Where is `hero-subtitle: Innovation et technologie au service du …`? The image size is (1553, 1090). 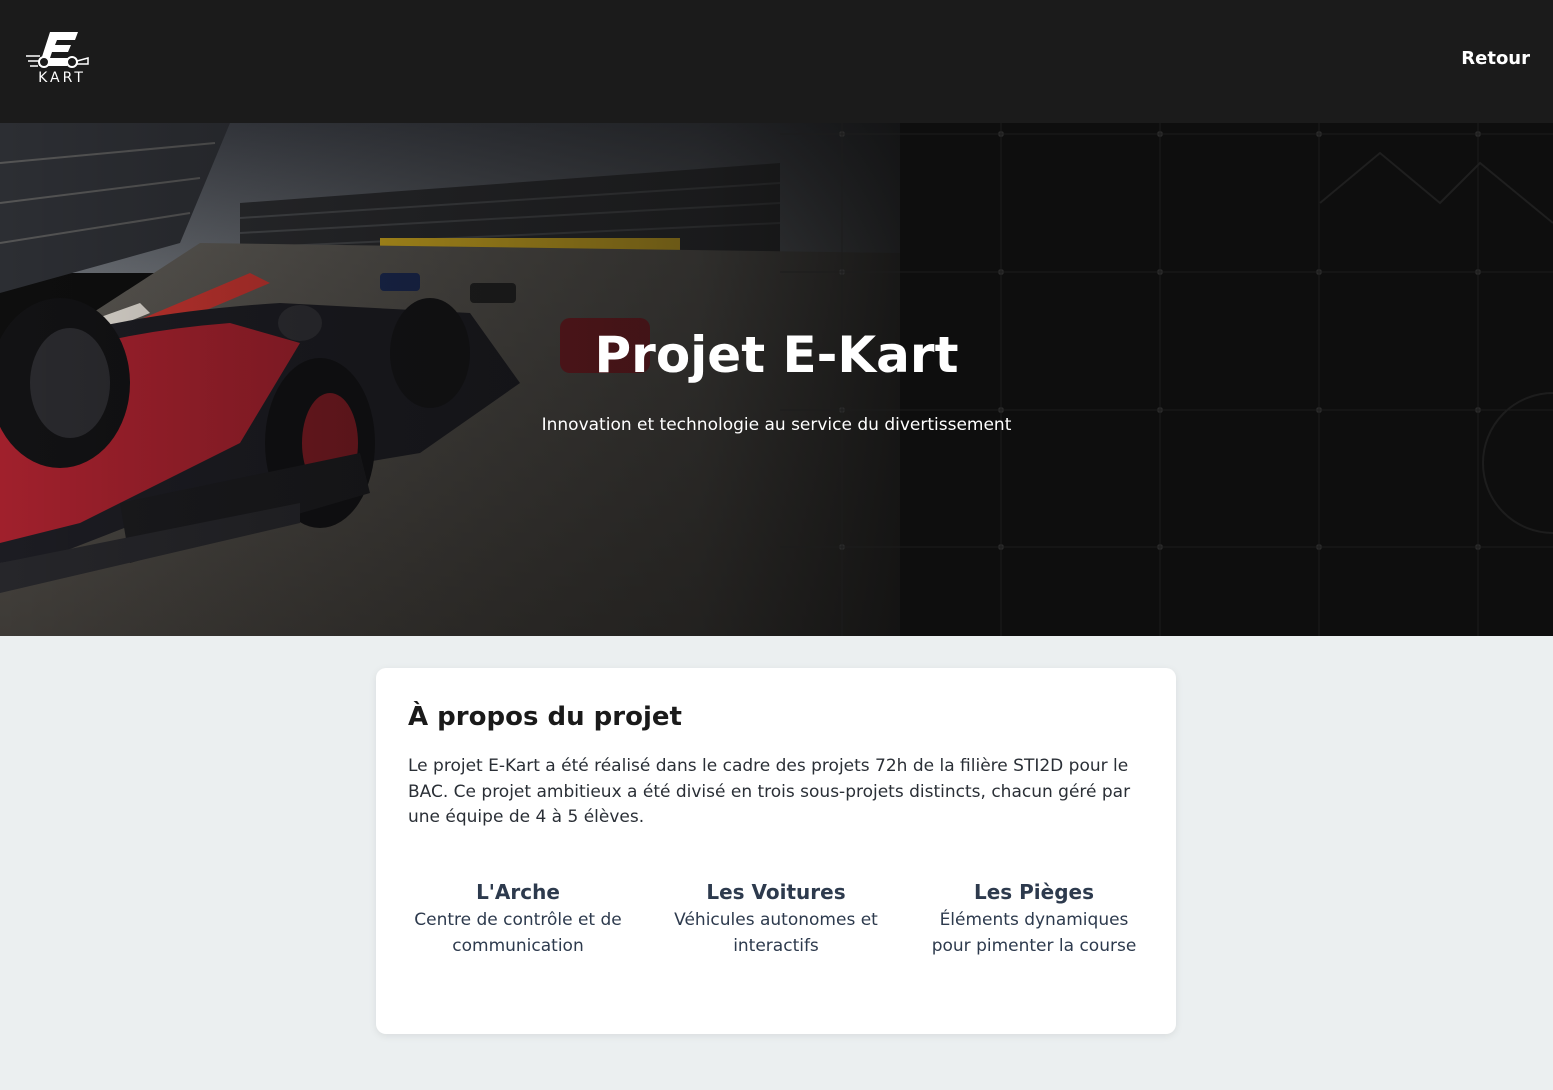
hero-subtitle: Innovation et technologie au service du … is located at coordinates (776, 425).